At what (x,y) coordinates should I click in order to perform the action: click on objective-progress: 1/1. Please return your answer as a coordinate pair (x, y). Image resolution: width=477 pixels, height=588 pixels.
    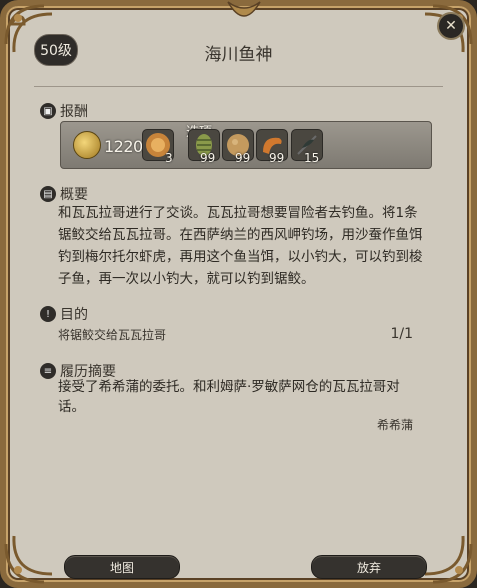
    Looking at the image, I should click on (401, 334).